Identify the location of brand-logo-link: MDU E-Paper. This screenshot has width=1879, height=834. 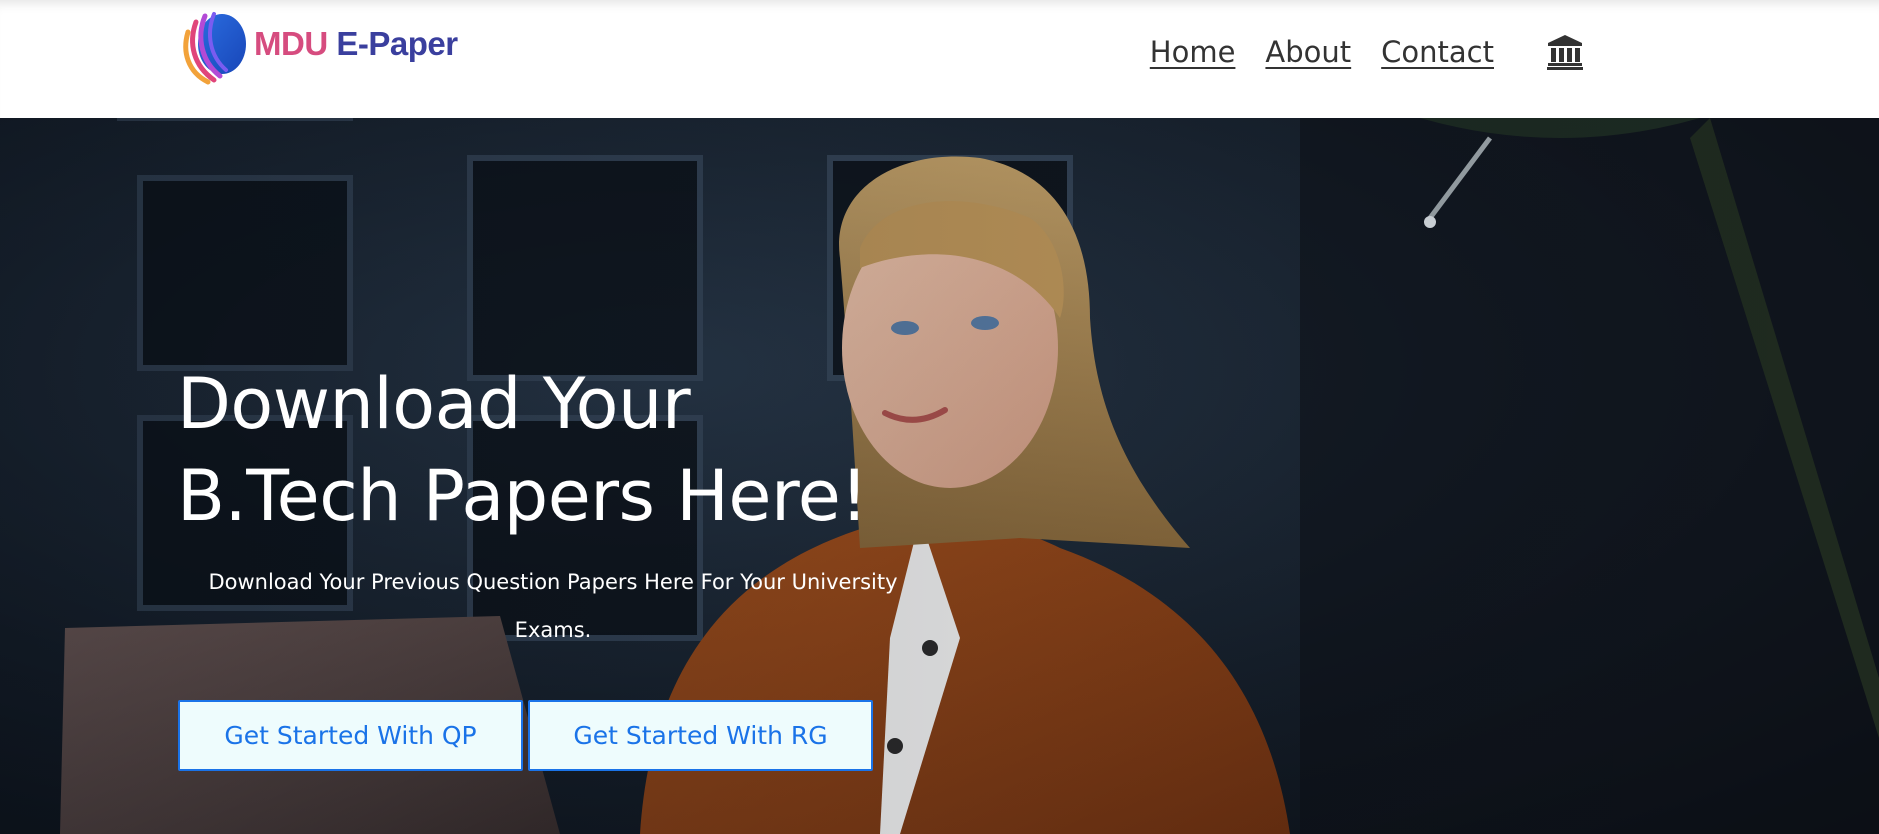
(318, 47).